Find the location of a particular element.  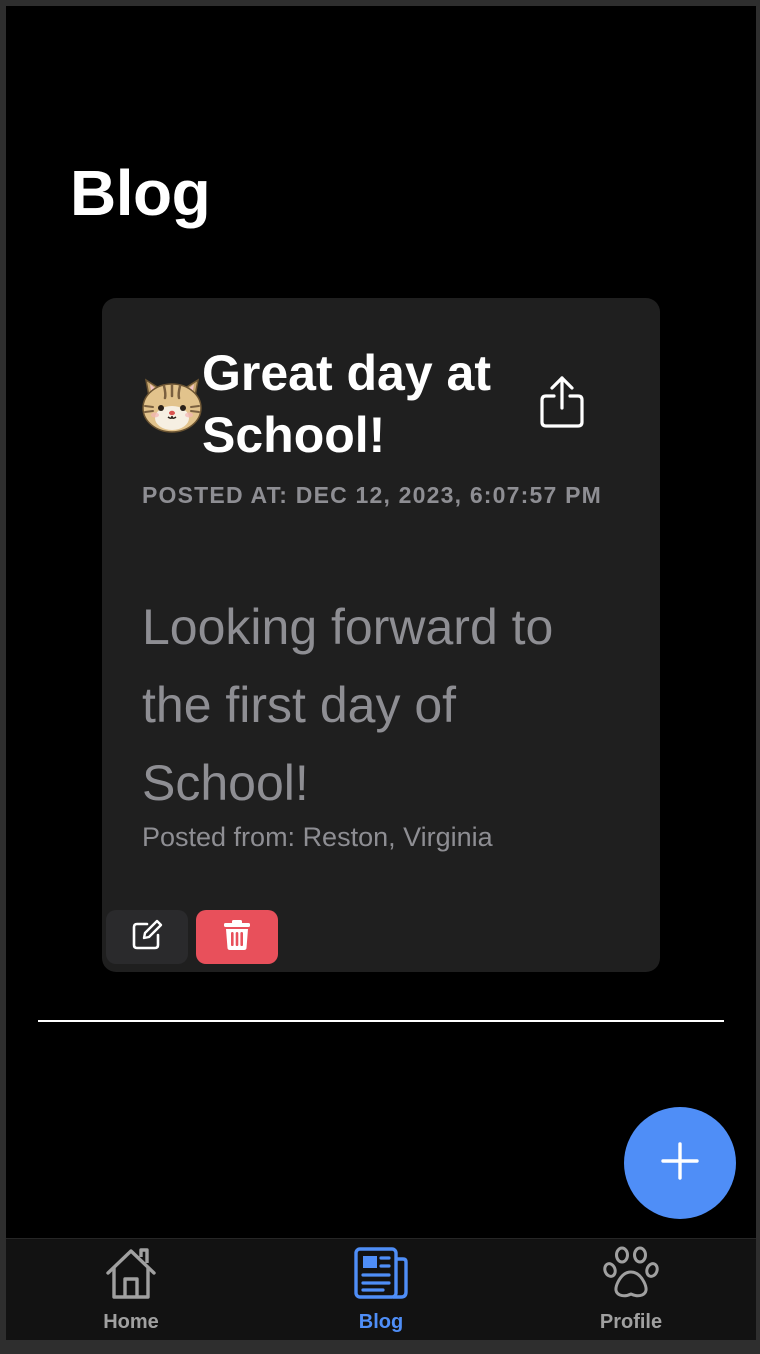

house-icon is located at coordinates (131, 1273).